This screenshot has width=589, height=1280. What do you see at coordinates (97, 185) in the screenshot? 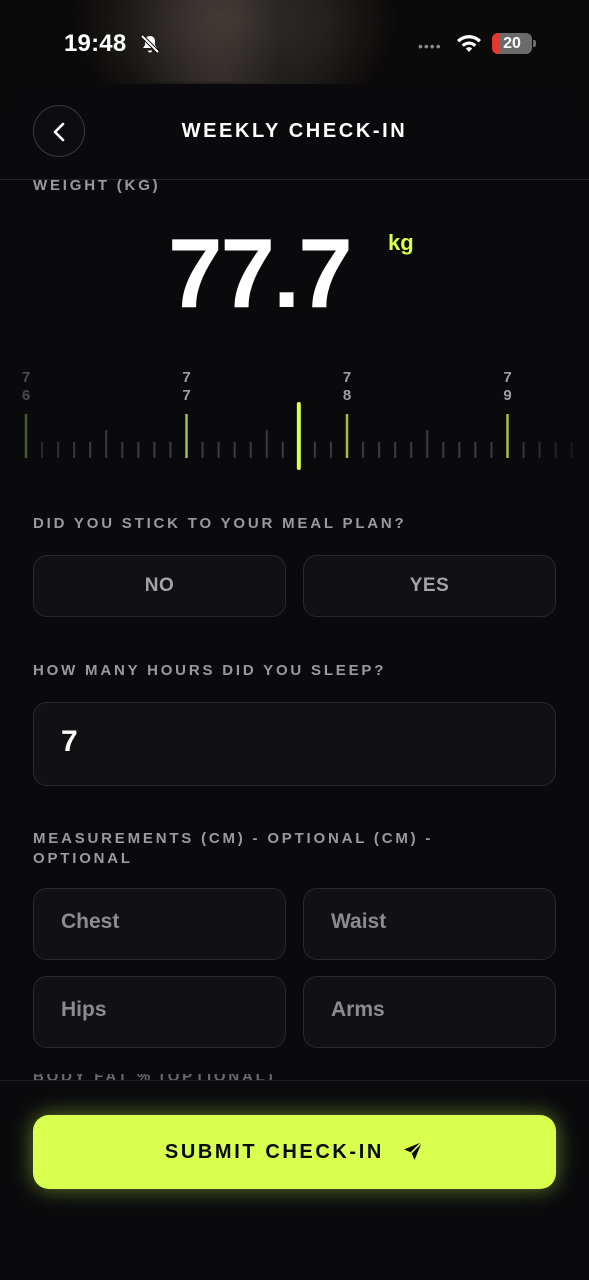
I see `weight-label: WEIGHT (KG)` at bounding box center [97, 185].